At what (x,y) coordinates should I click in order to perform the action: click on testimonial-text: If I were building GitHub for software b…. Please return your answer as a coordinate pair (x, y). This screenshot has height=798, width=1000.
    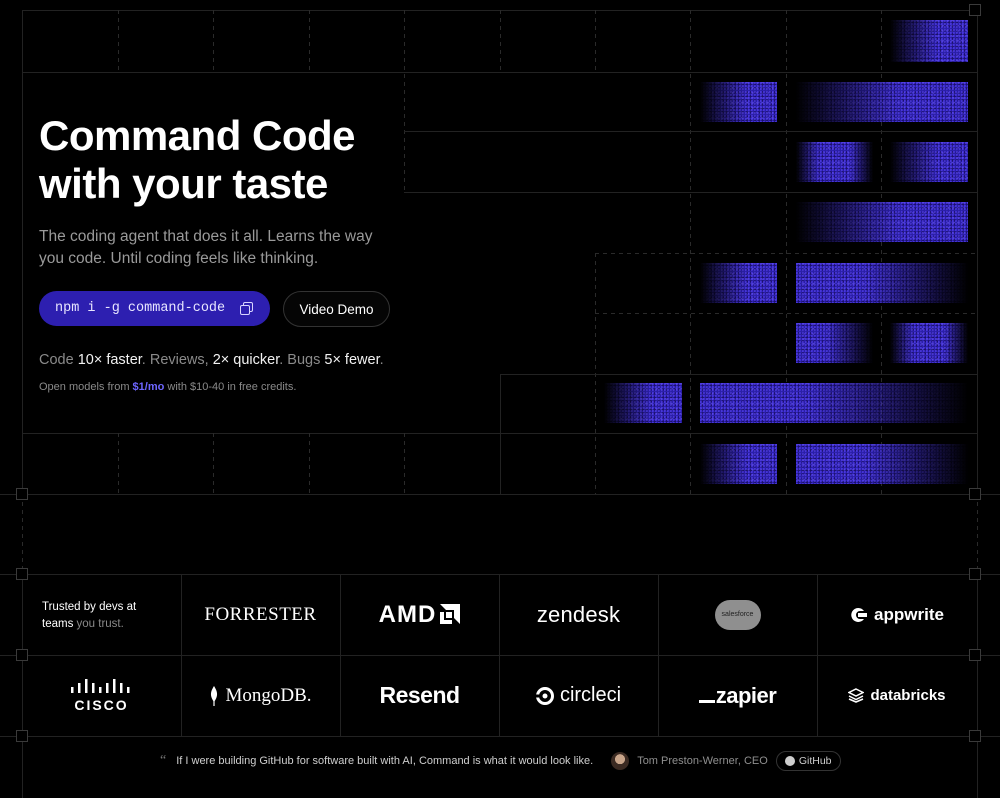
    Looking at the image, I should click on (385, 761).